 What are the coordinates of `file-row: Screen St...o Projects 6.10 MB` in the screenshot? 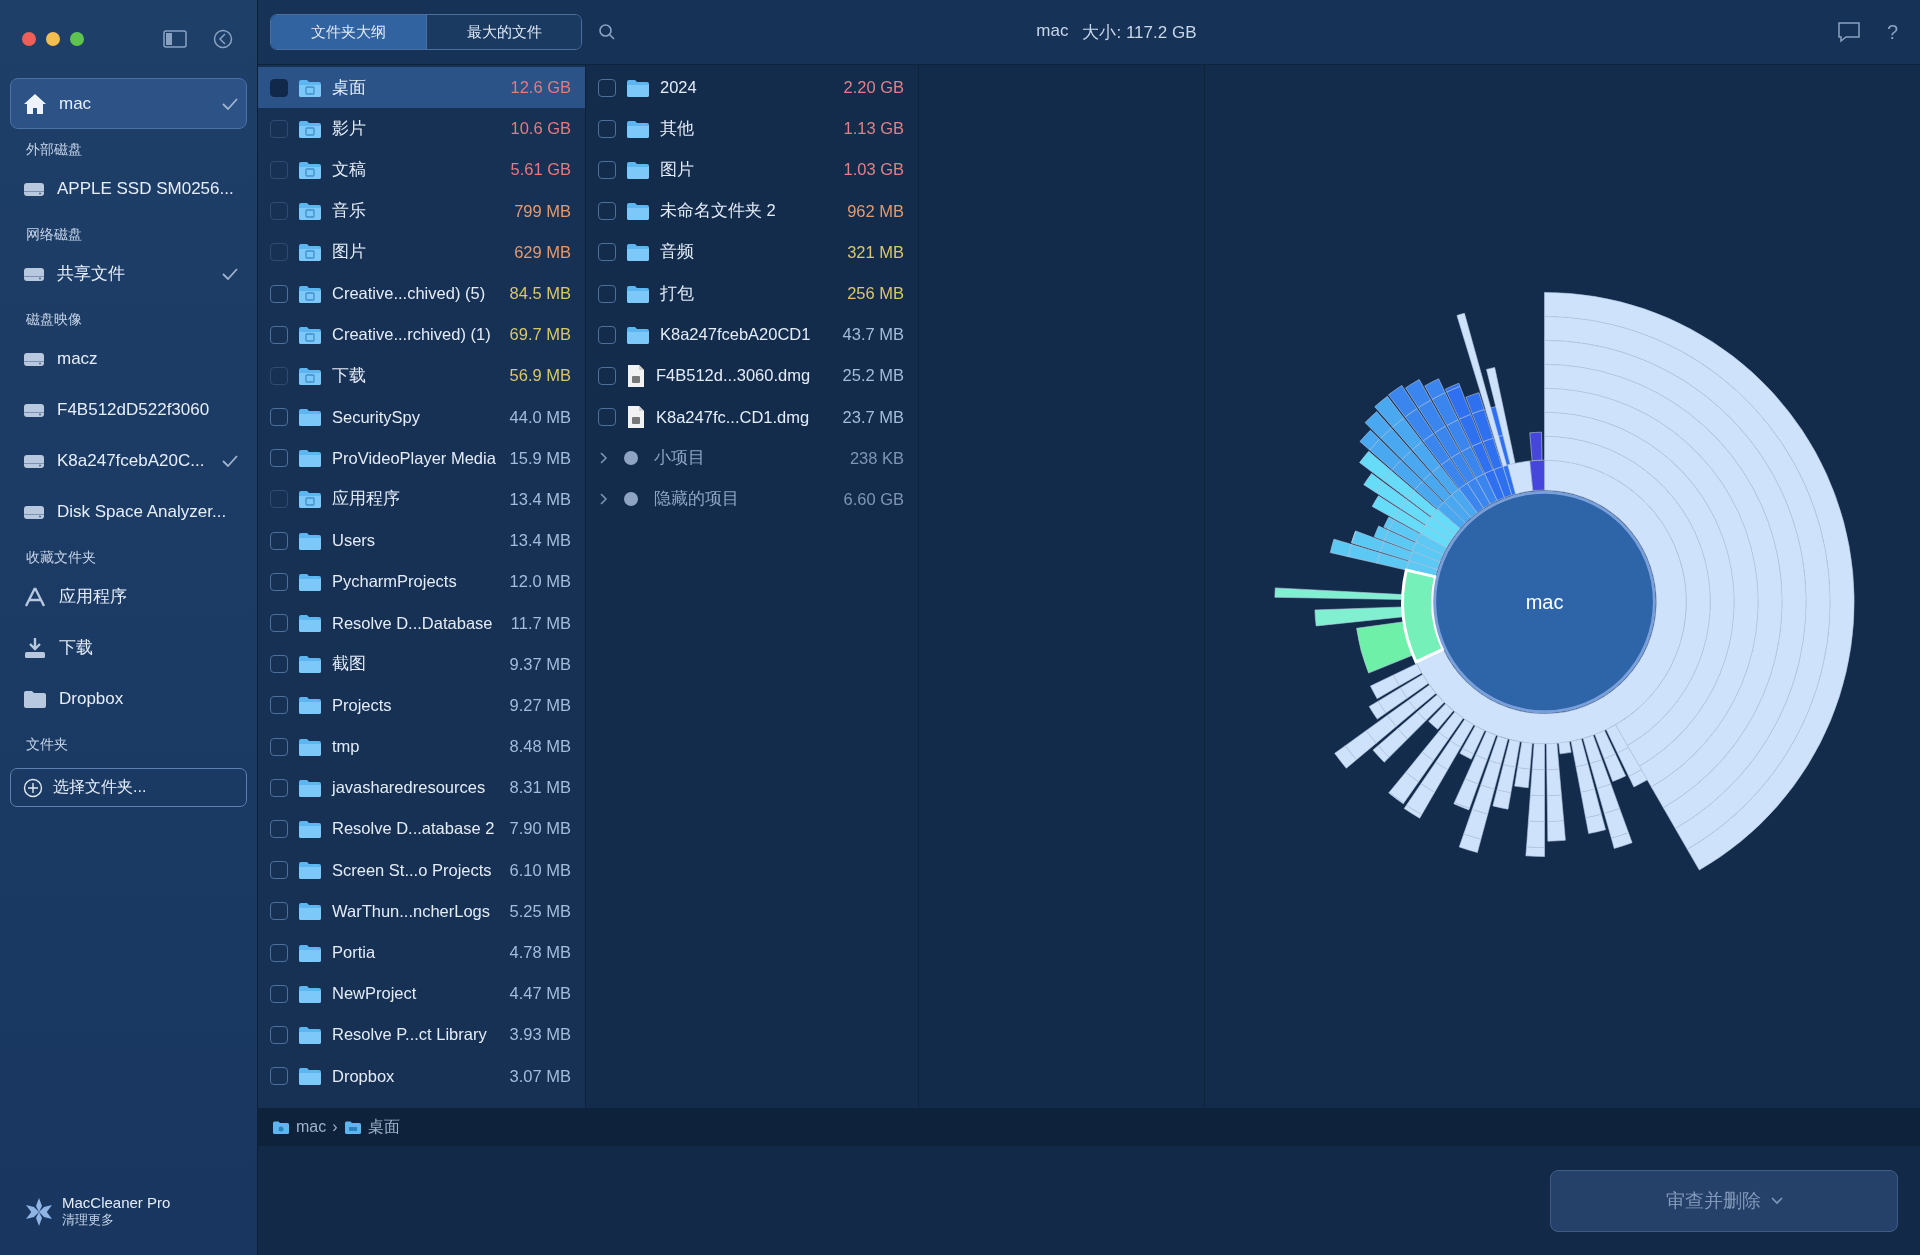 It's located at (421, 870).